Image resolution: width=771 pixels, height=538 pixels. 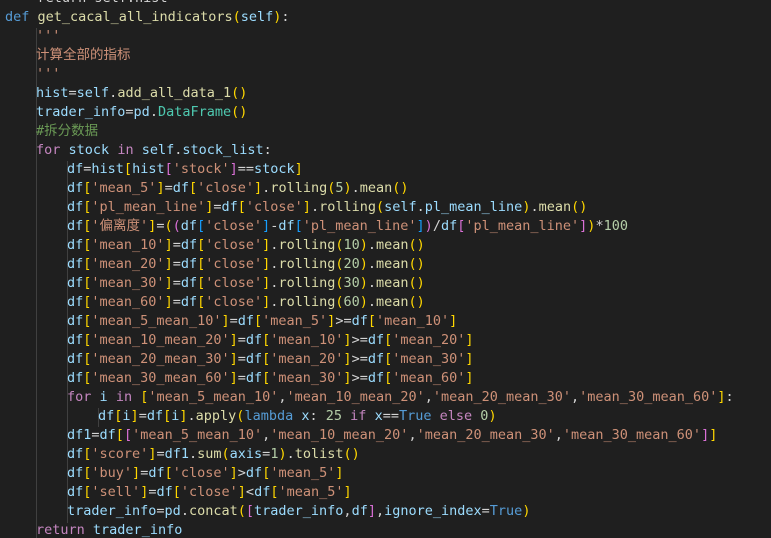 I want to click on code-token-str: 'score', so click(x=120, y=454).